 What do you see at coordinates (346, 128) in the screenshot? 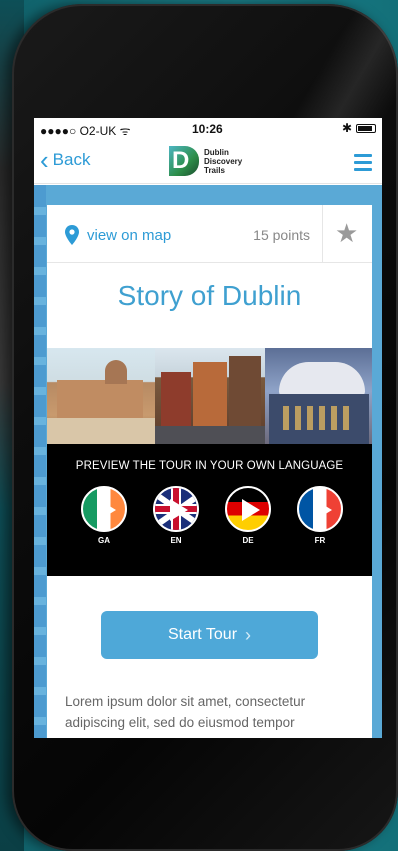
I see `bluetooth-icon: ✱` at bounding box center [346, 128].